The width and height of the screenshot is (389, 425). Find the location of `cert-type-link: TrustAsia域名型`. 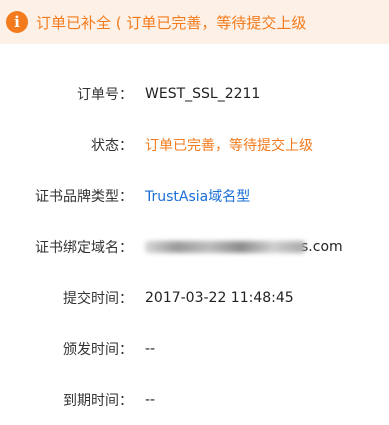

cert-type-link: TrustAsia域名型 is located at coordinates (197, 196).